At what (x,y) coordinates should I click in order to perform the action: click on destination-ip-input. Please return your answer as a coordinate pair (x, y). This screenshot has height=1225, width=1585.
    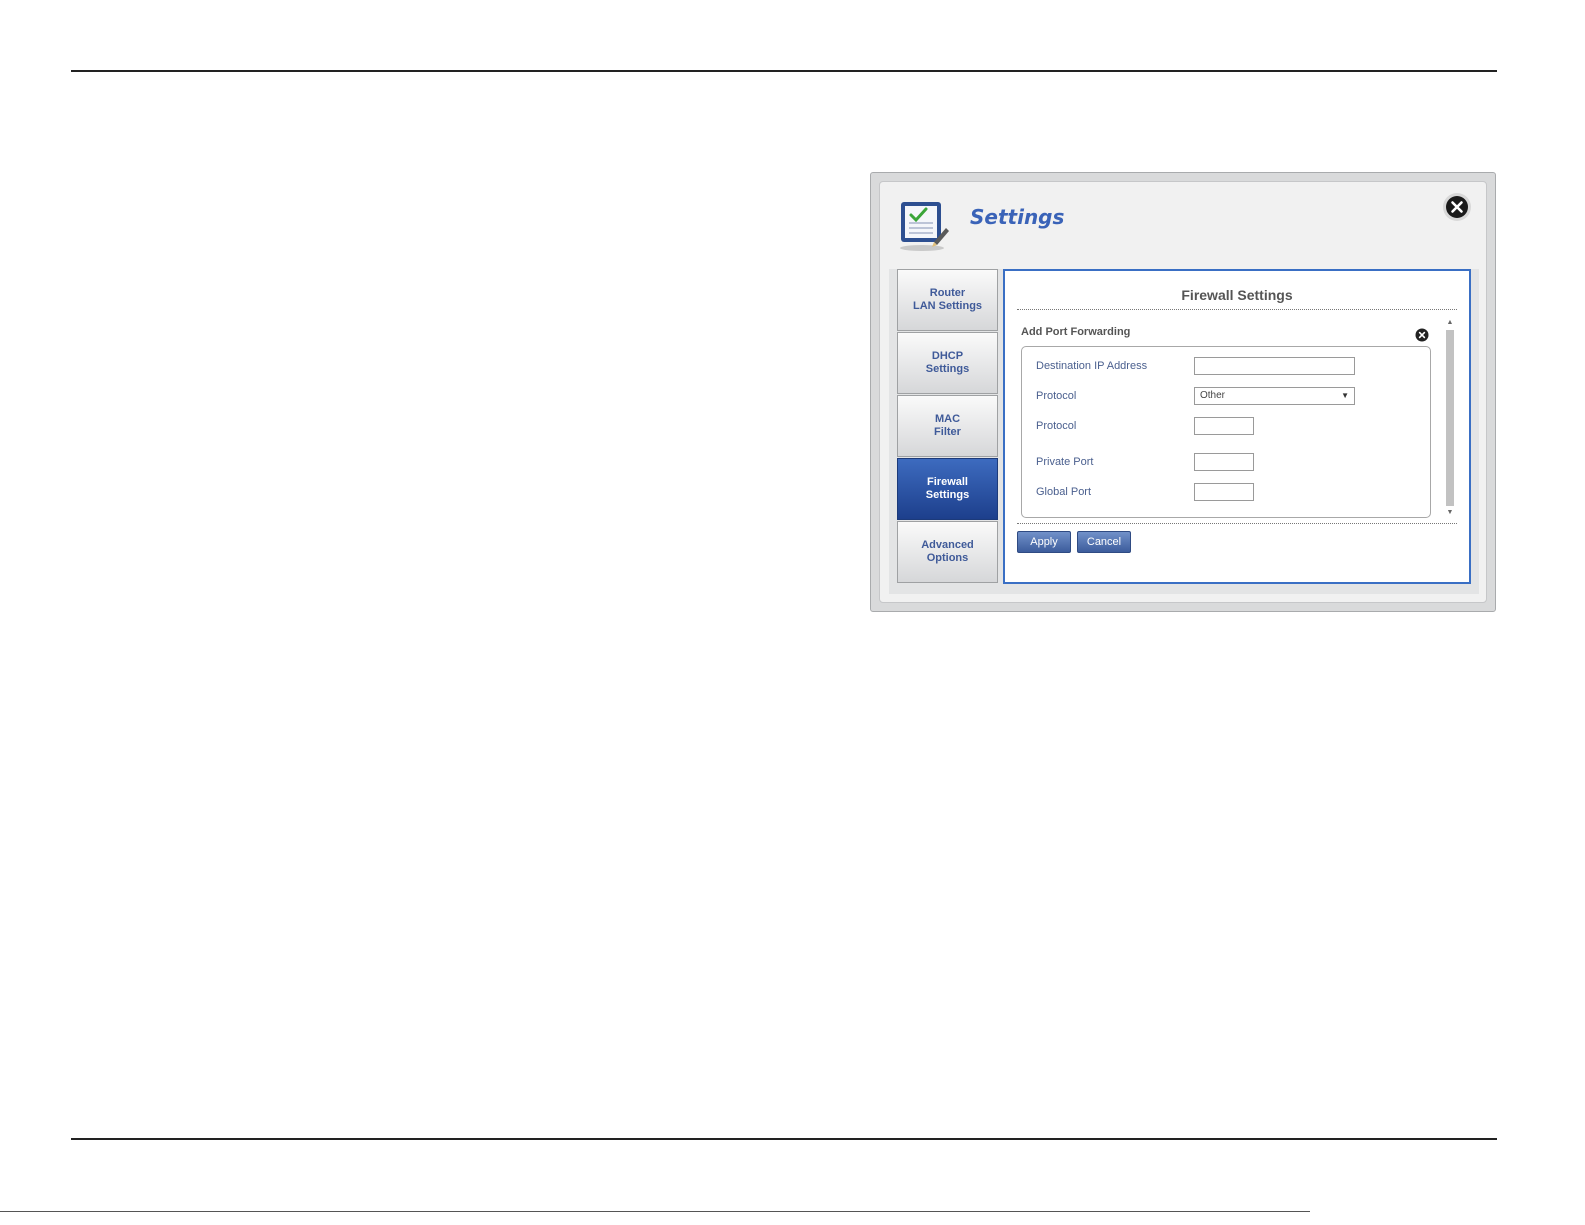
    Looking at the image, I should click on (1274, 366).